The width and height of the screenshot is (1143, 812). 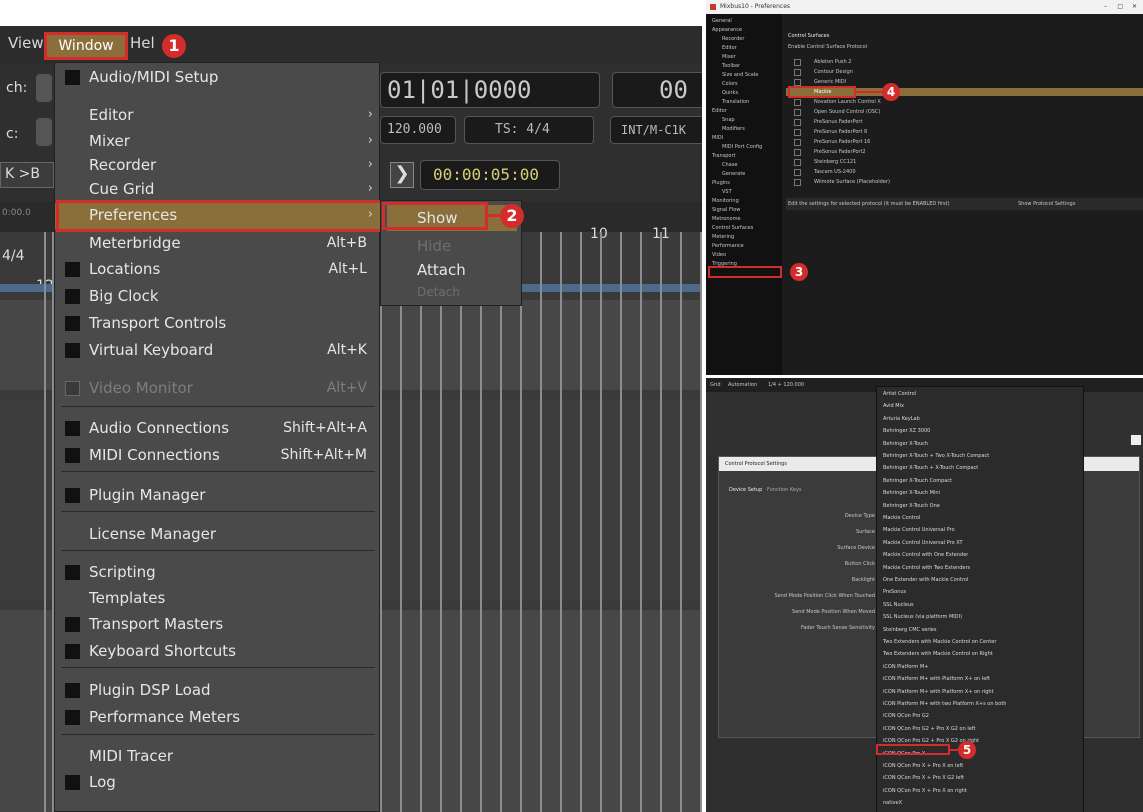 What do you see at coordinates (218, 598) in the screenshot?
I see `menu-item-templates: Templates` at bounding box center [218, 598].